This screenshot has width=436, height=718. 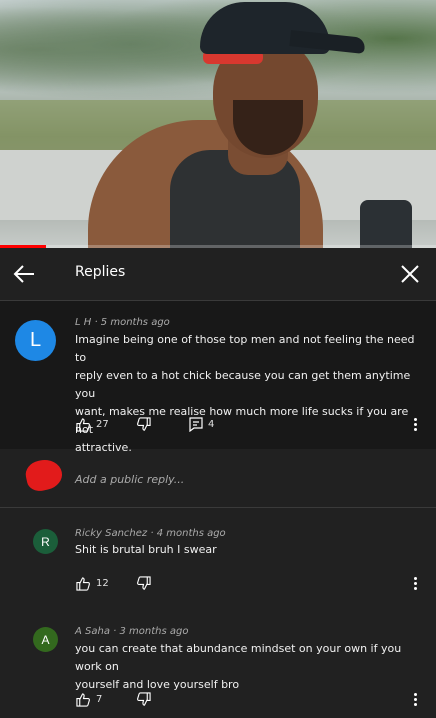 I want to click on like-count: 27, so click(x=102, y=424).